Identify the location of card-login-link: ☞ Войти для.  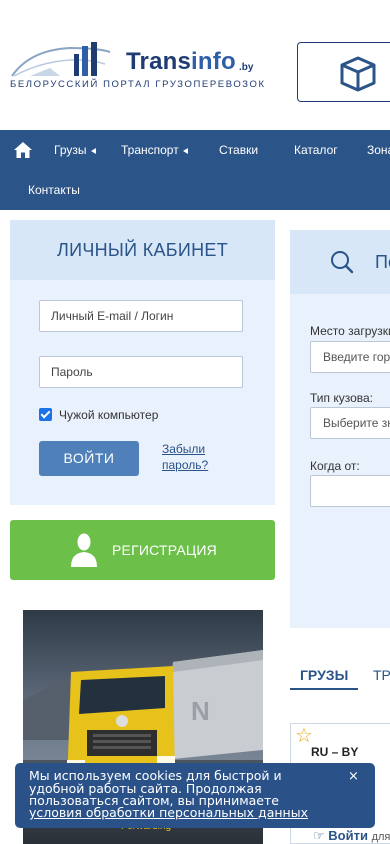
(351, 836).